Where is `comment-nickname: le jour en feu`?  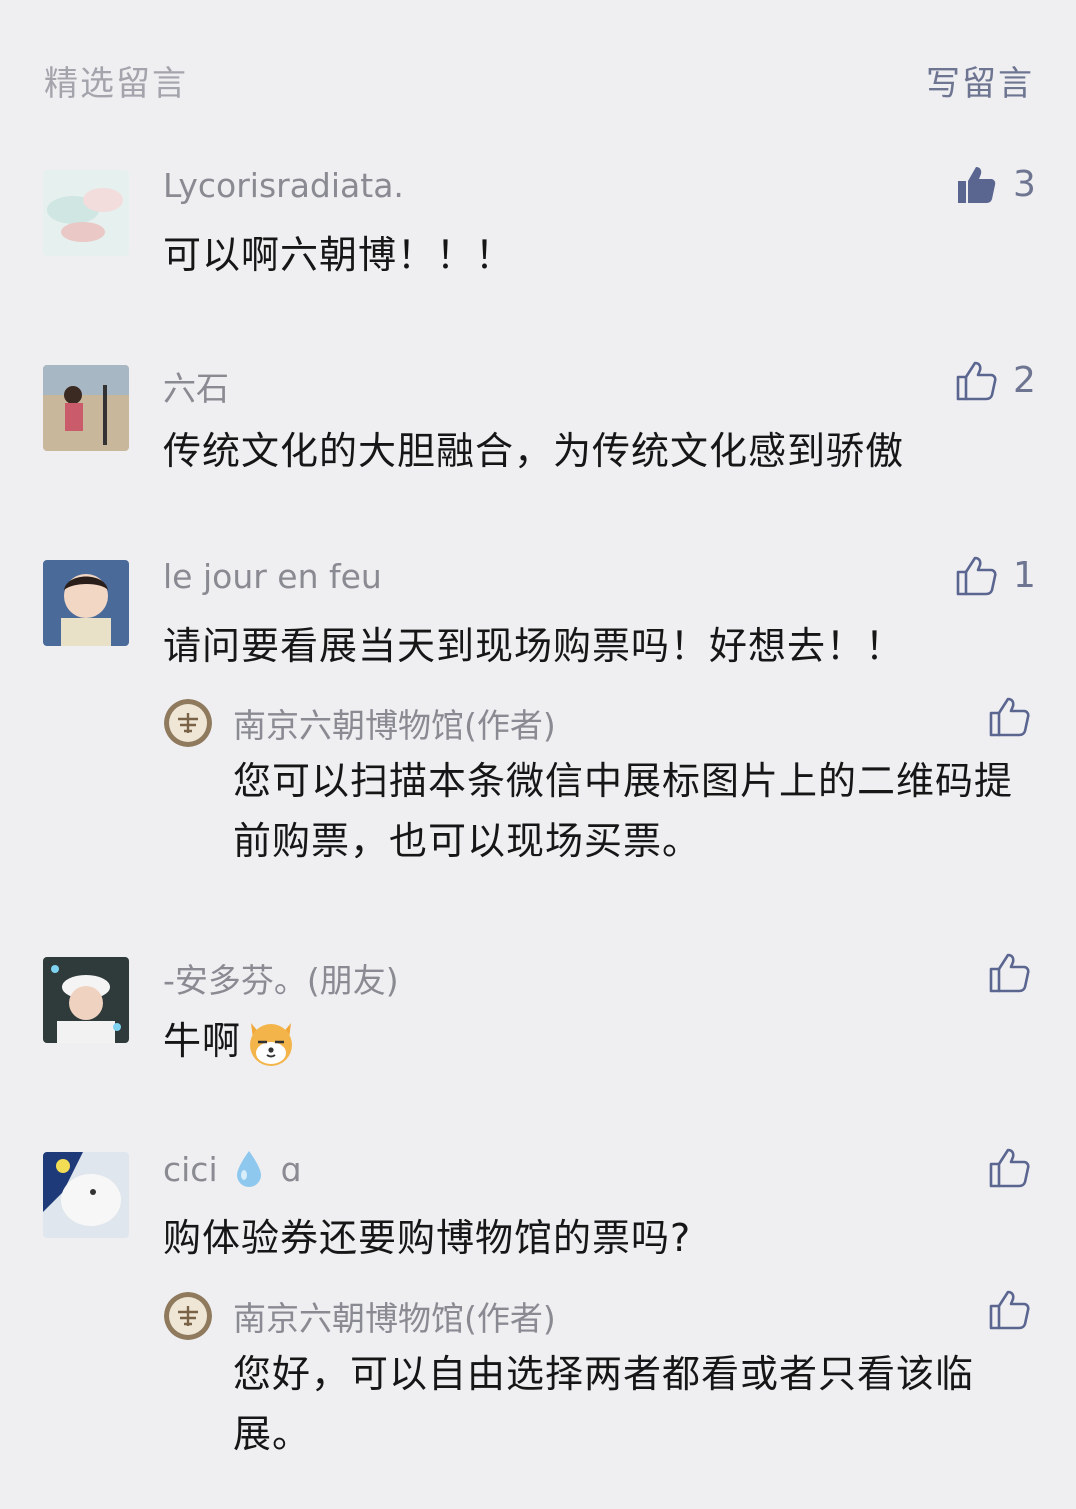 comment-nickname: le jour en feu is located at coordinates (272, 576).